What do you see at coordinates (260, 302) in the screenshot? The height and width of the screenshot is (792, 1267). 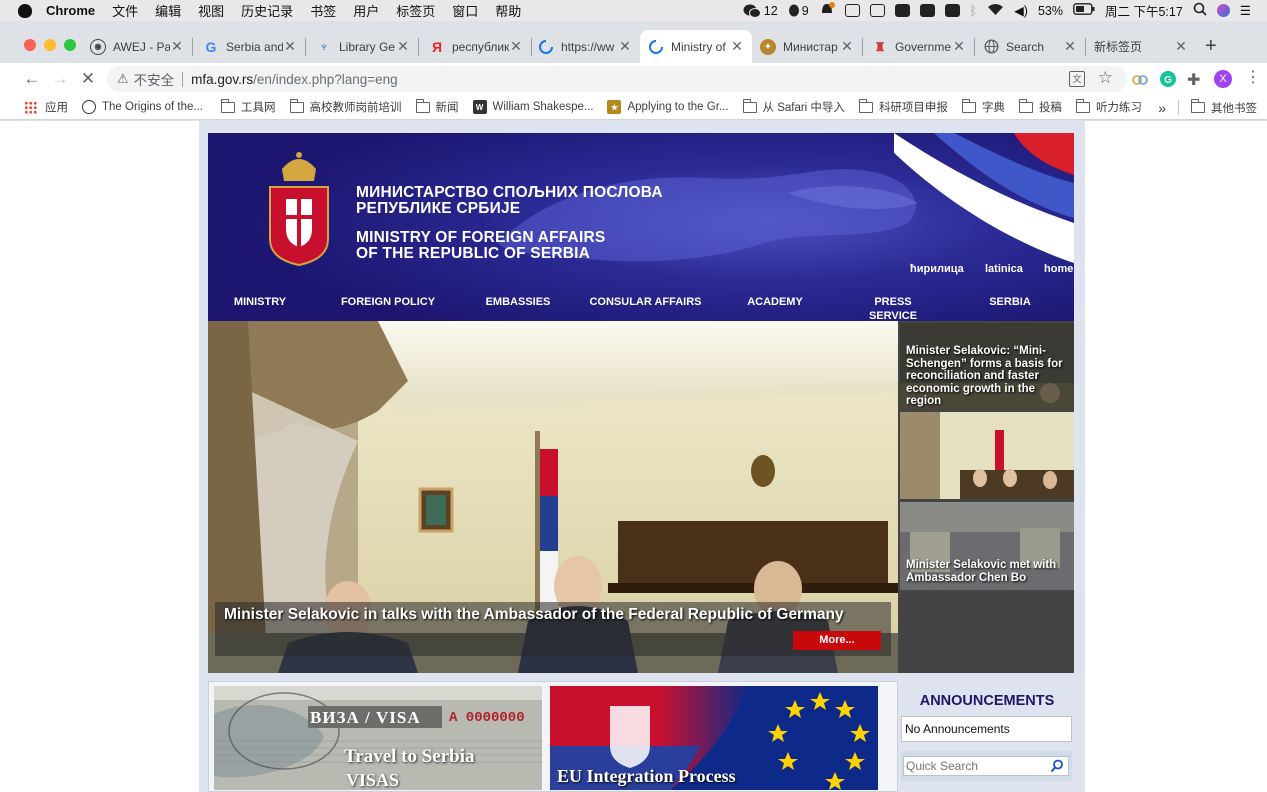 I see `nav-ministry: MINISTRY` at bounding box center [260, 302].